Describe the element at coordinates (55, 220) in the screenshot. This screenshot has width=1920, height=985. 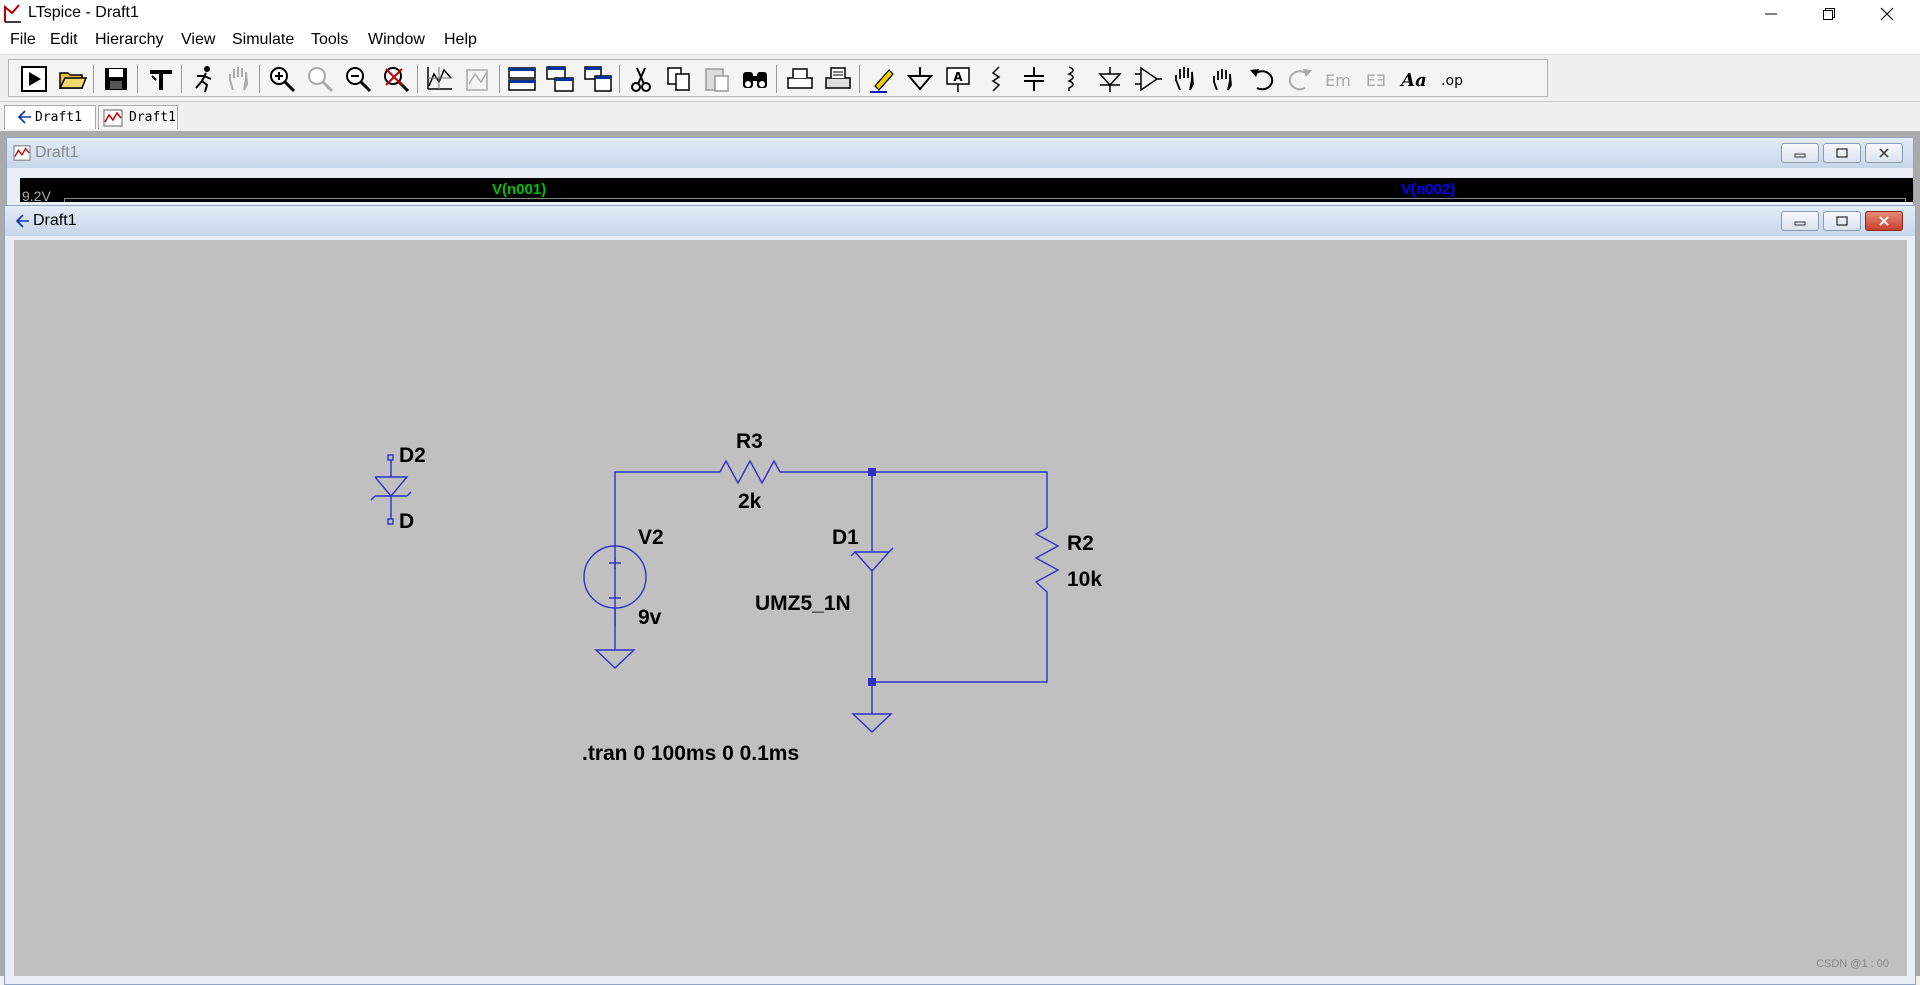
I see `schematic-window-title: Draft1` at that location.